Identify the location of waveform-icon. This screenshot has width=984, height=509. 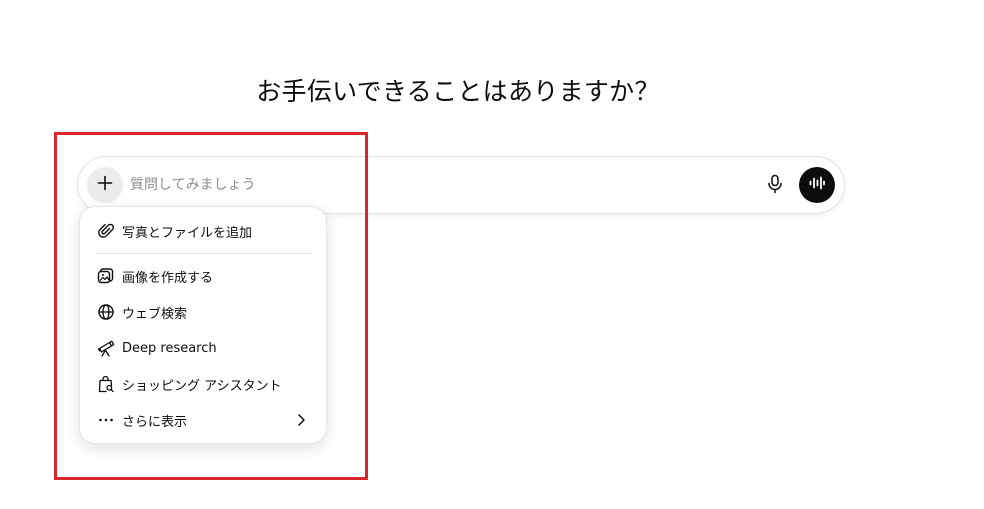
(817, 185).